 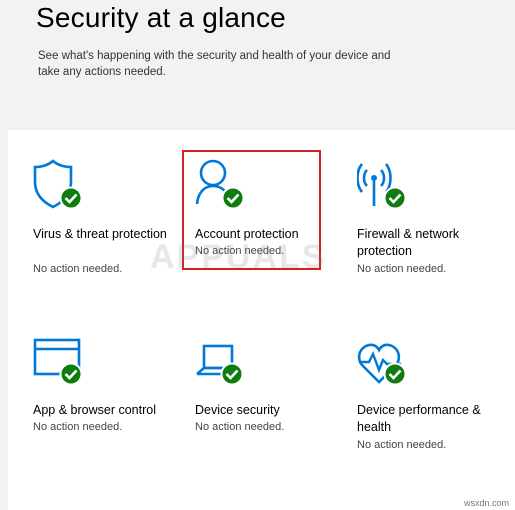 I want to click on tile-account-protection: Account protection No action needed., so click(x=270, y=233).